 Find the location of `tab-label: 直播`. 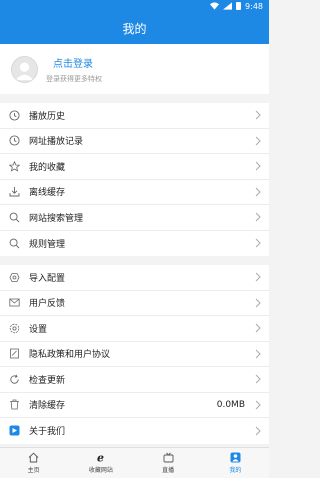

tab-label: 直播 is located at coordinates (168, 470).